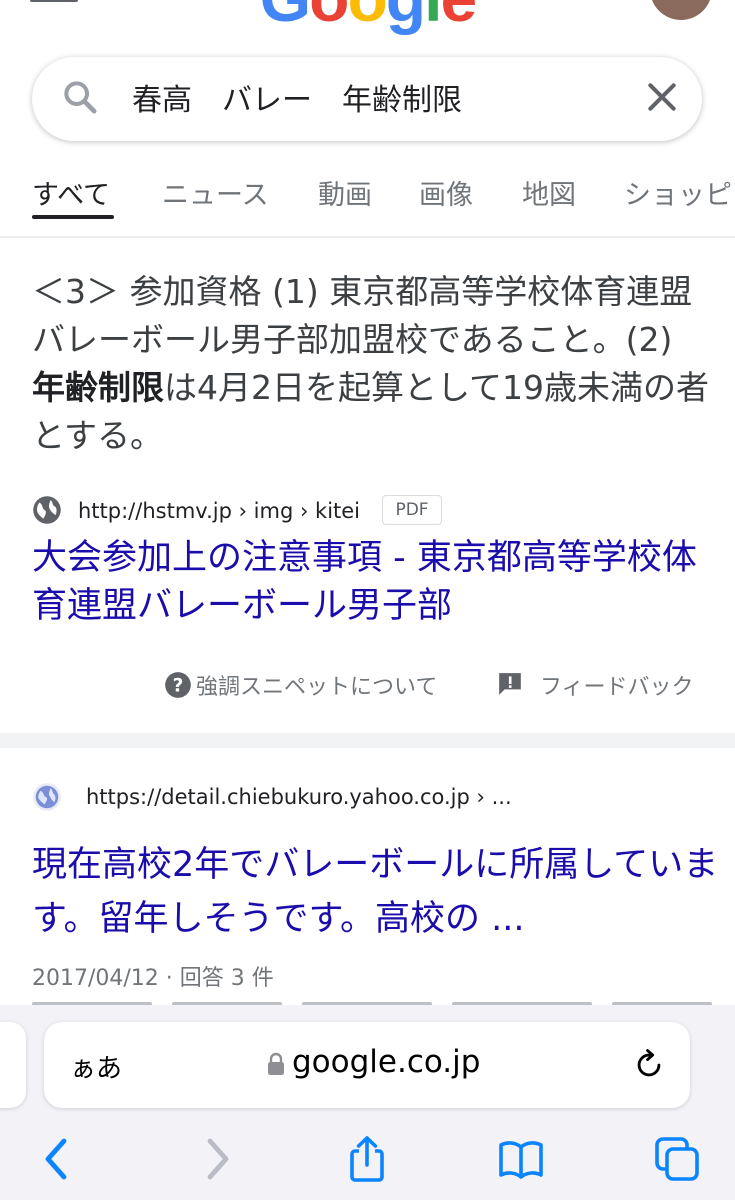 The height and width of the screenshot is (1200, 735). I want to click on address-bar: ぁあ google.co.jp, so click(367, 1065).